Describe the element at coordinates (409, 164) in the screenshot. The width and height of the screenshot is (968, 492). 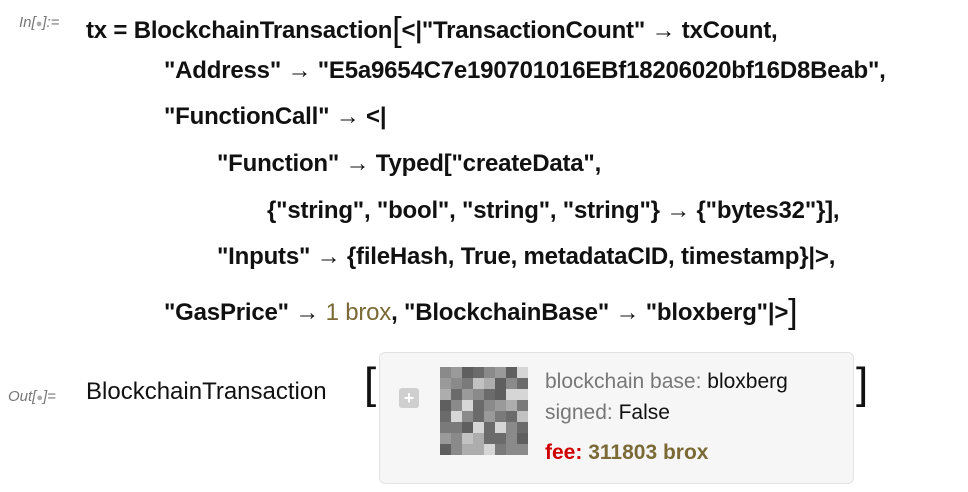
I see `input-line-4: "Function" → Typed["createData",` at that location.